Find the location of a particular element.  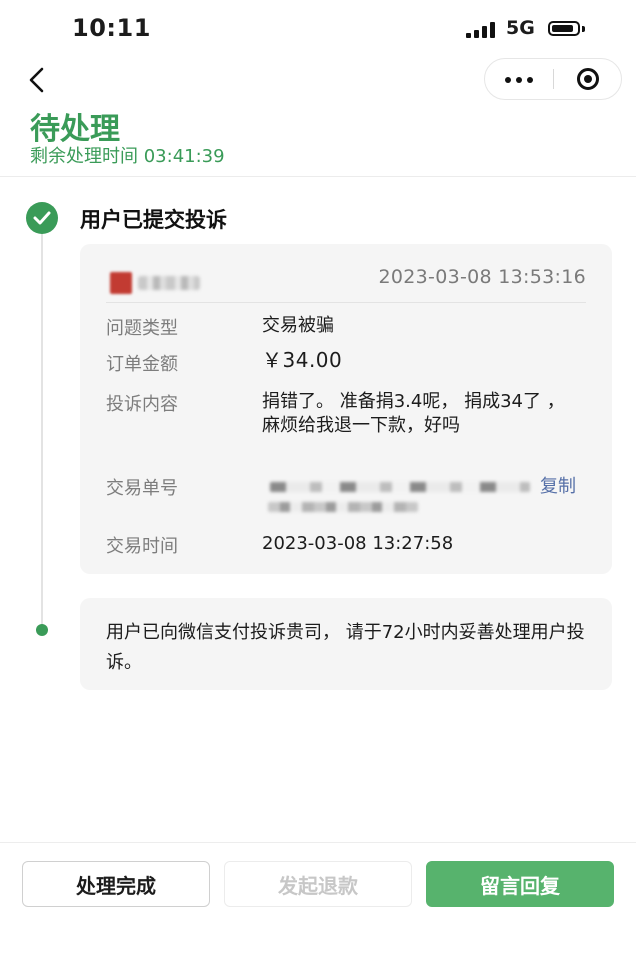

timeline-dot is located at coordinates (42, 630).